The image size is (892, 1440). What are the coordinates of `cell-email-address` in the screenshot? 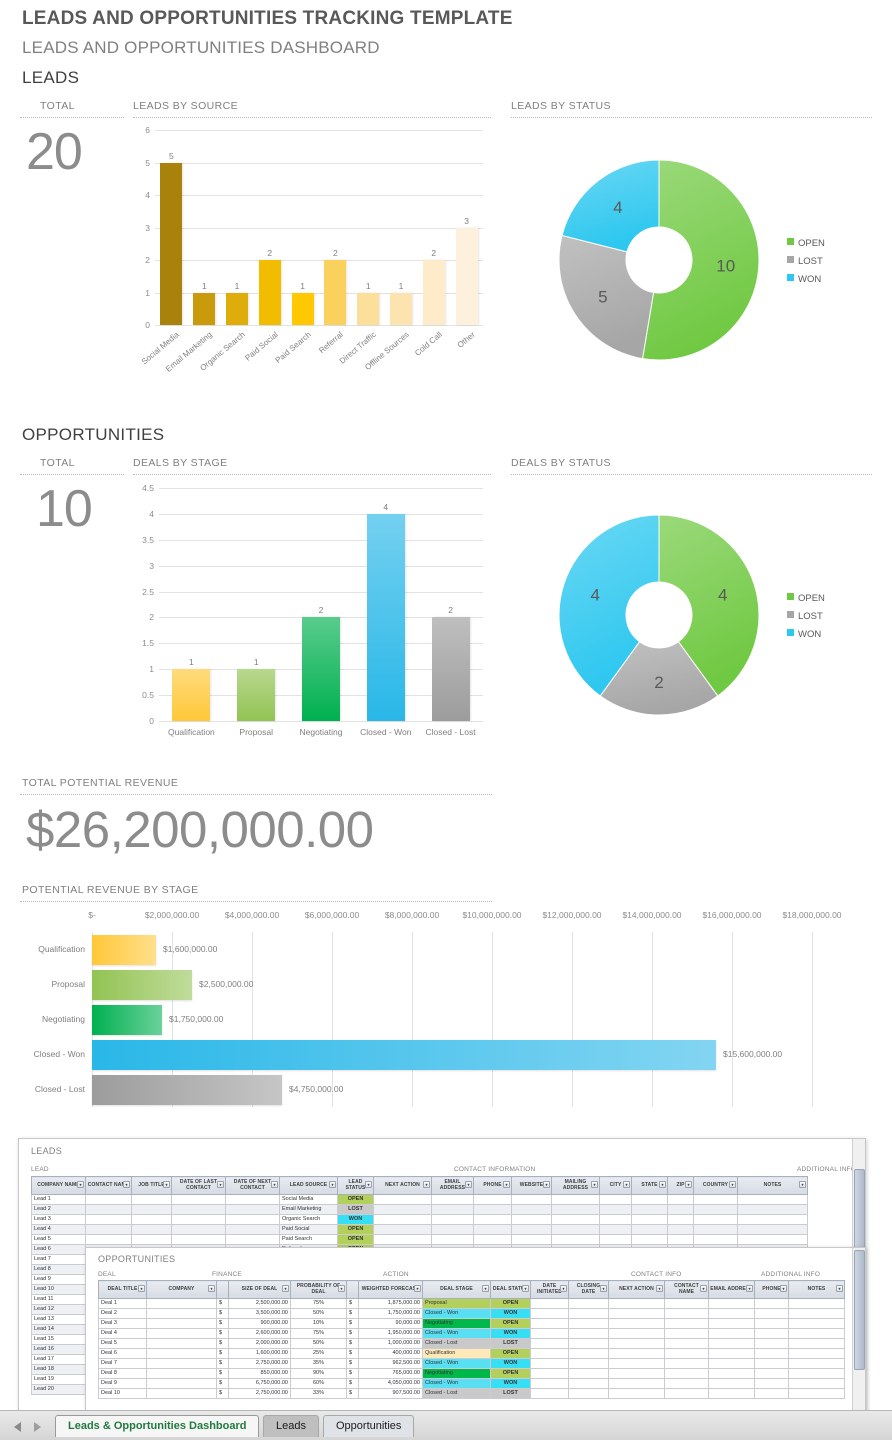 It's located at (731, 1363).